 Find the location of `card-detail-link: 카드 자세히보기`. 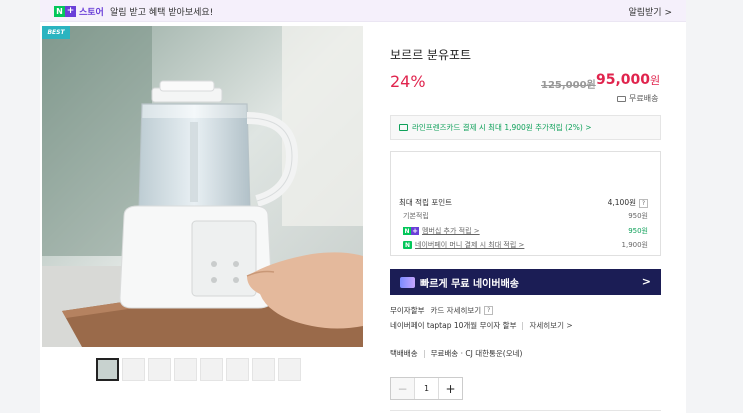

card-detail-link: 카드 자세히보기 is located at coordinates (456, 310).